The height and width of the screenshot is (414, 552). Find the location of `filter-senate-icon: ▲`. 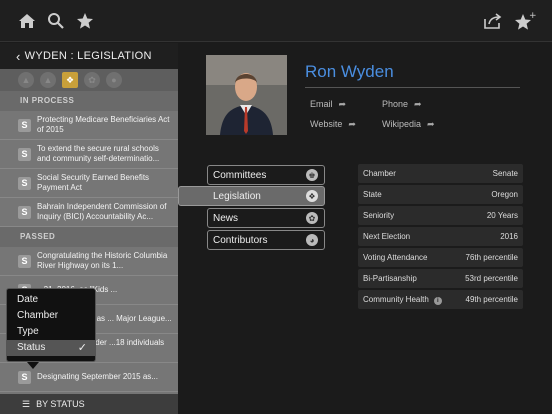

filter-senate-icon: ▲ is located at coordinates (48, 80).